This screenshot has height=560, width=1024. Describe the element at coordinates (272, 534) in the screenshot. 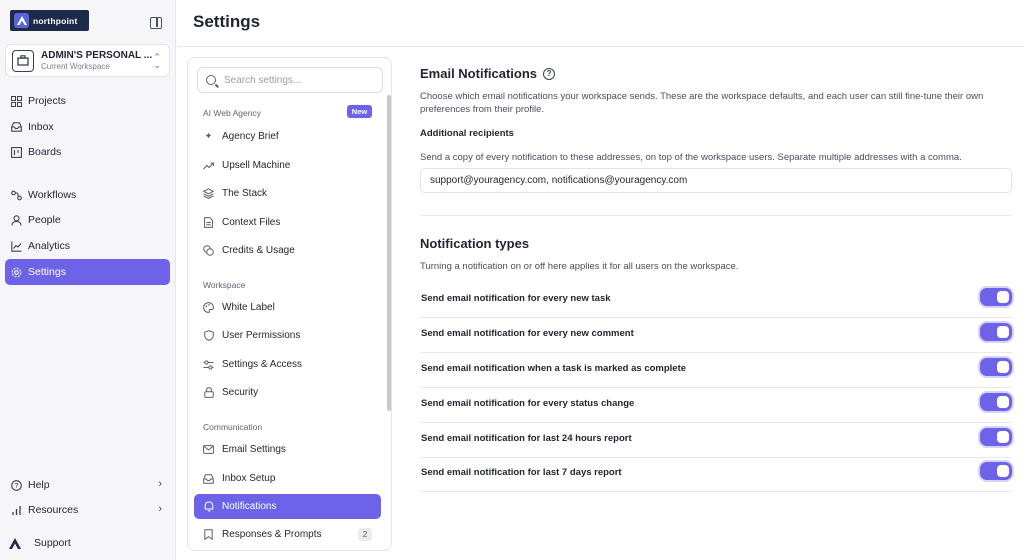

I see `settings-item-label: Responses & Prompts` at that location.